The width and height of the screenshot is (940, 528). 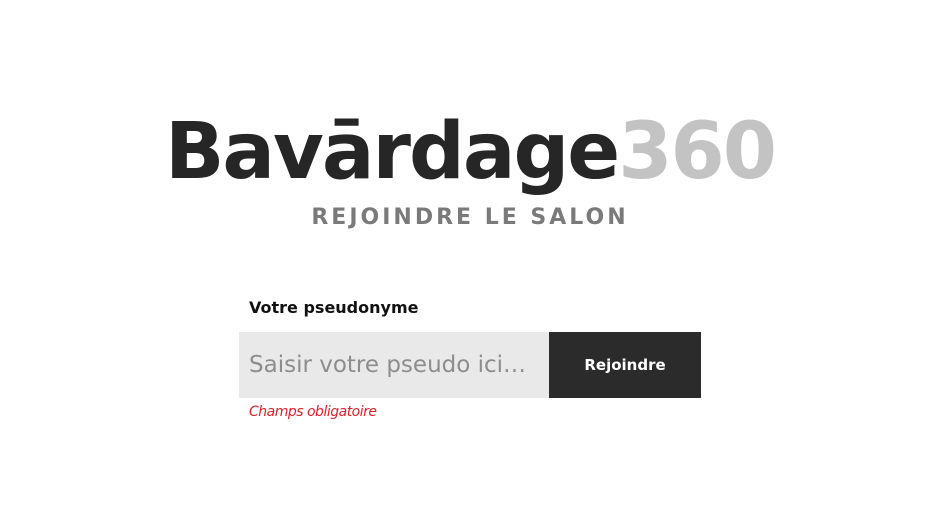 I want to click on brand-name: Bavārdage, so click(x=392, y=152).